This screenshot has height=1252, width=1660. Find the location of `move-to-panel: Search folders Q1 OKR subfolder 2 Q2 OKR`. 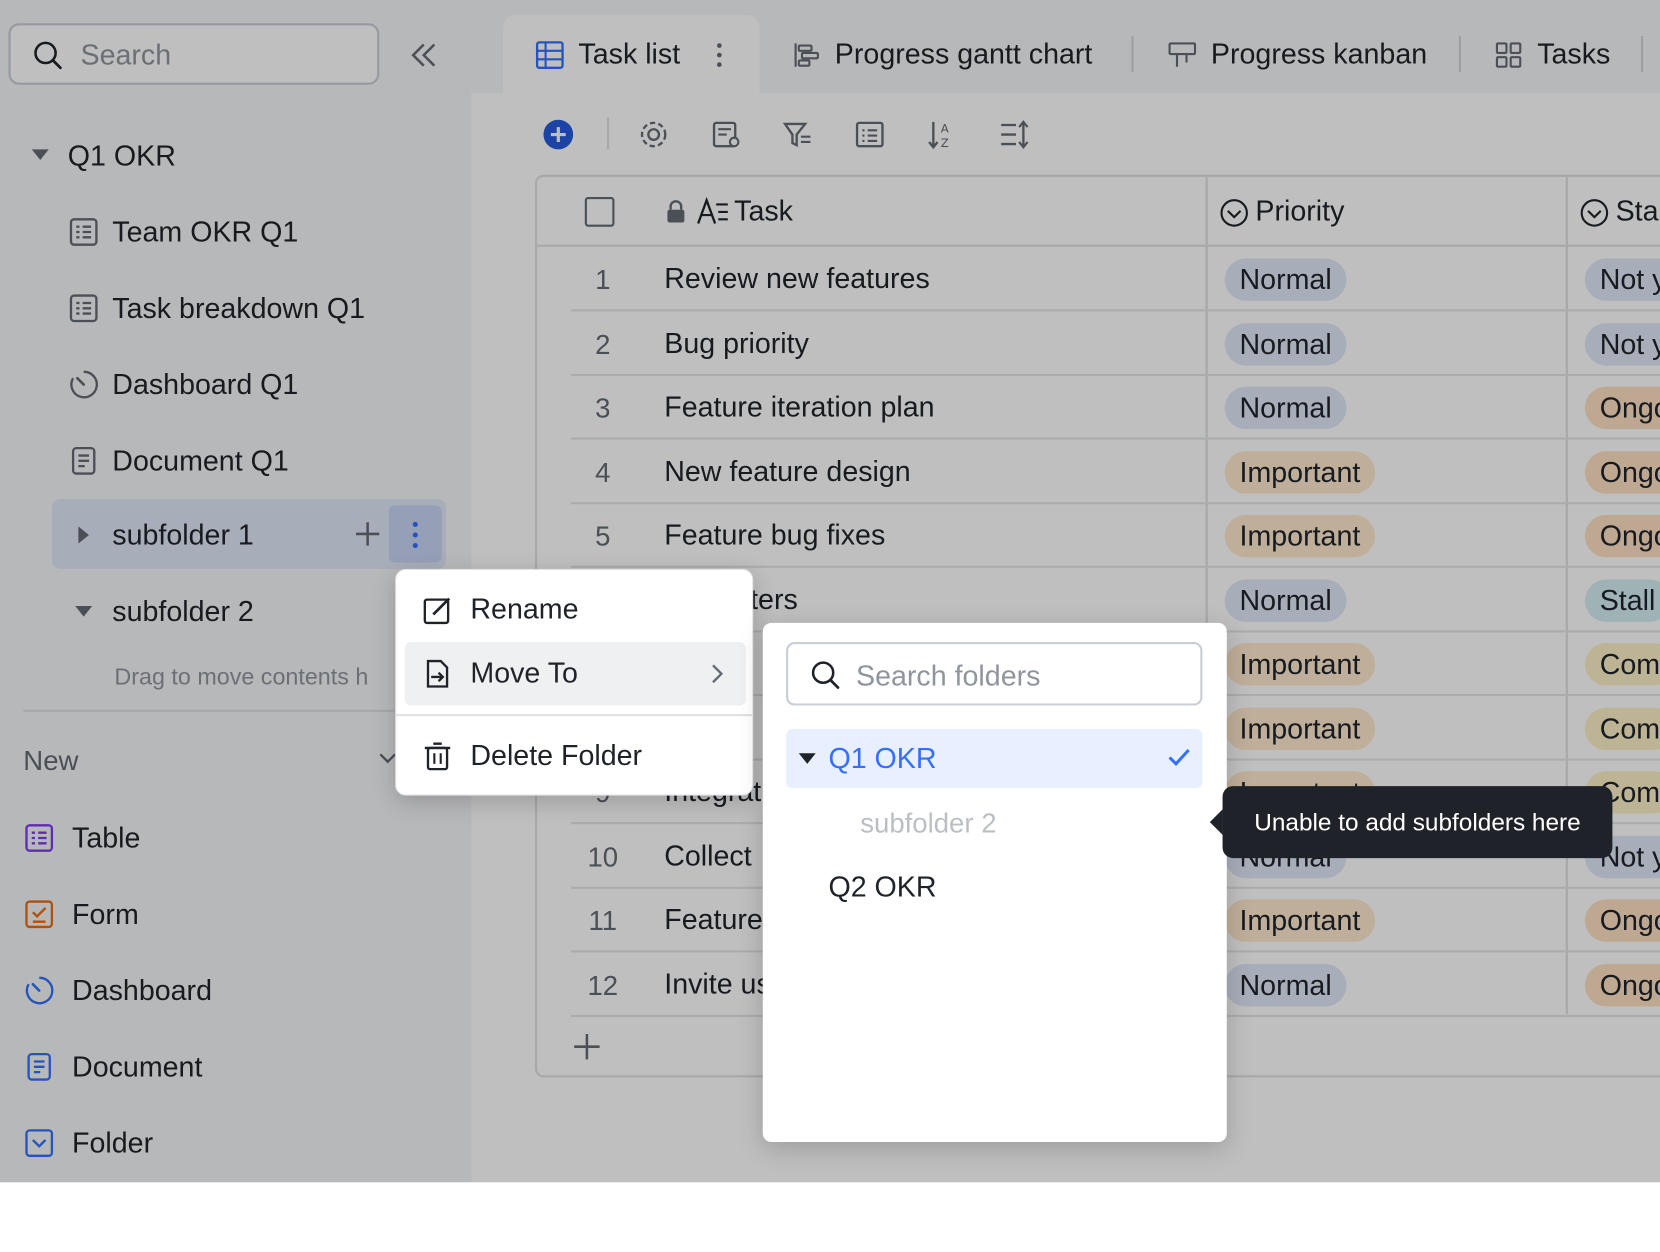

move-to-panel: Search folders Q1 OKR subfolder 2 Q2 OKR is located at coordinates (994, 882).